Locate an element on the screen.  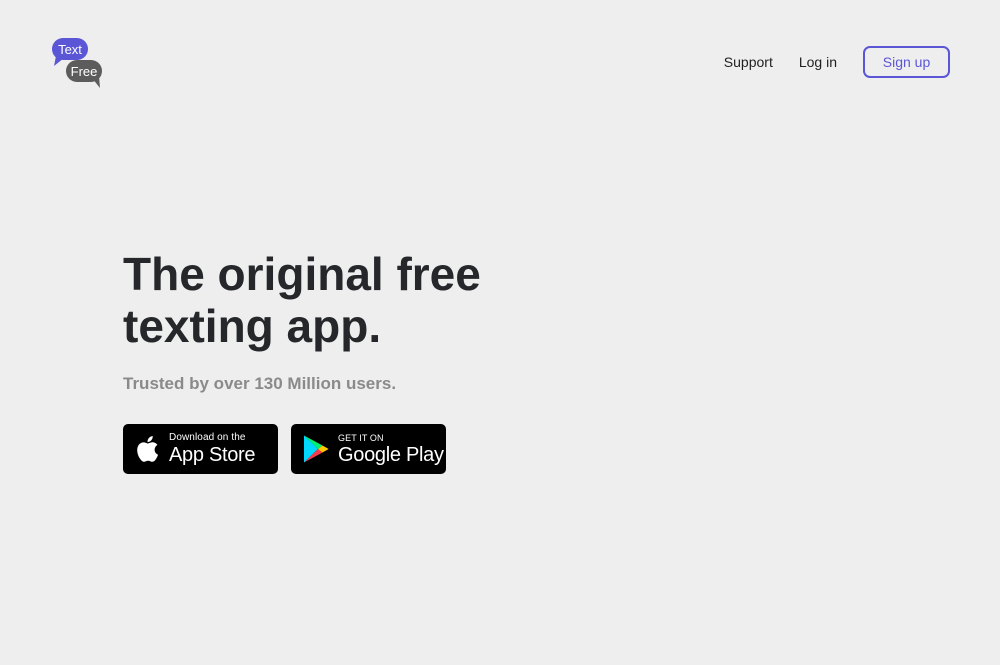
google-play-icon is located at coordinates (316, 449).